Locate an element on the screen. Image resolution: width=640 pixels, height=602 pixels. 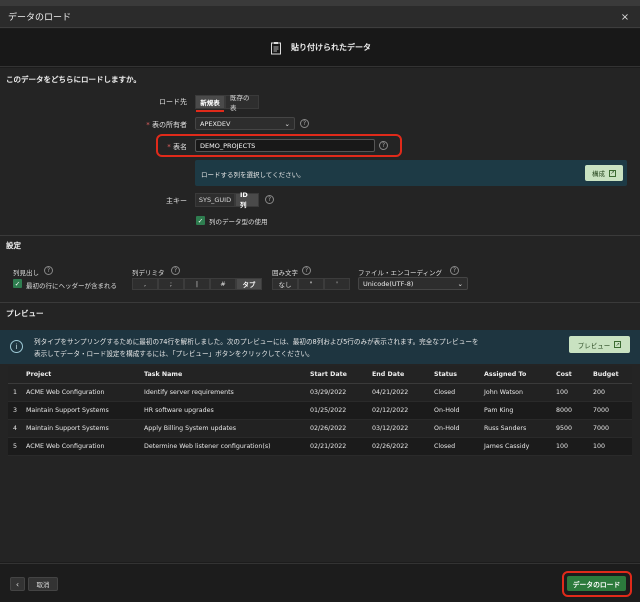
load-question: このデータをどちらにロードしますか。 is located at coordinates (73, 79).